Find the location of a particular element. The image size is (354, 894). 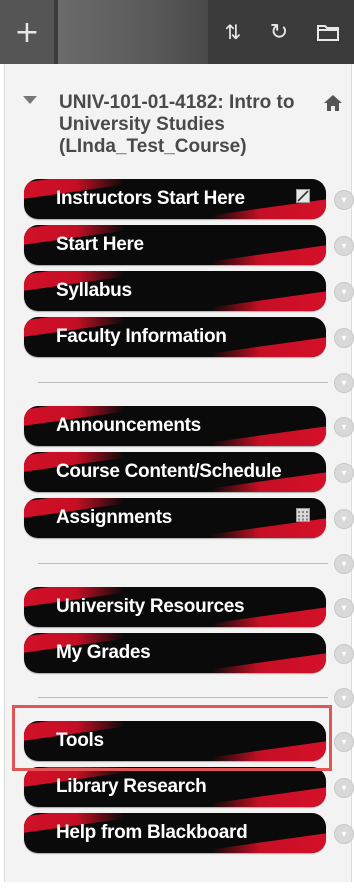

nav-item-start-here: Start Here is located at coordinates (175, 245).